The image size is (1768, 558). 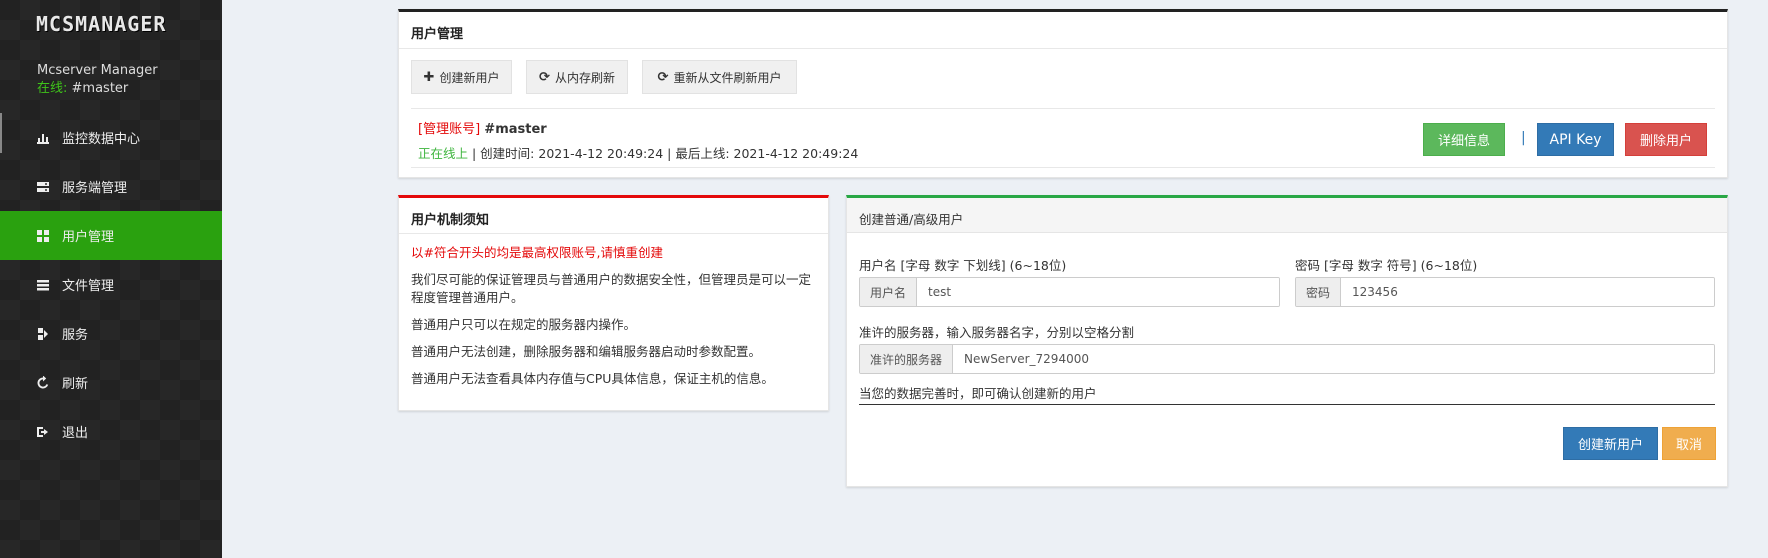 I want to click on servers-addon: 准许的服务器, so click(x=907, y=359).